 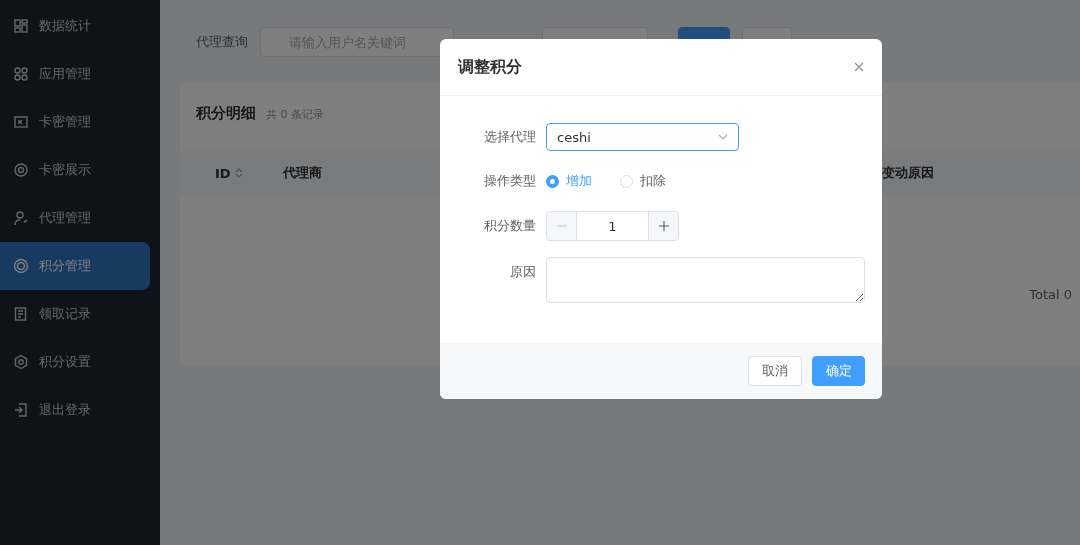 I want to click on sidebar-item: 积分管理, so click(x=75, y=266).